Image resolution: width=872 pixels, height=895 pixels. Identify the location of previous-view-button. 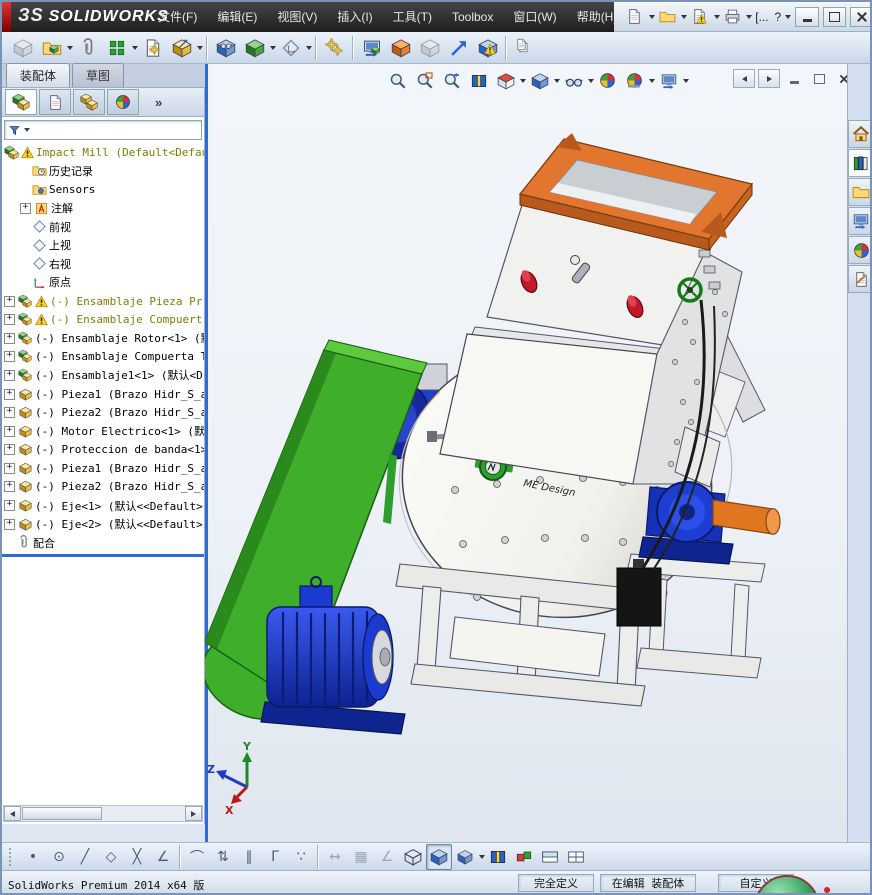
(451, 80).